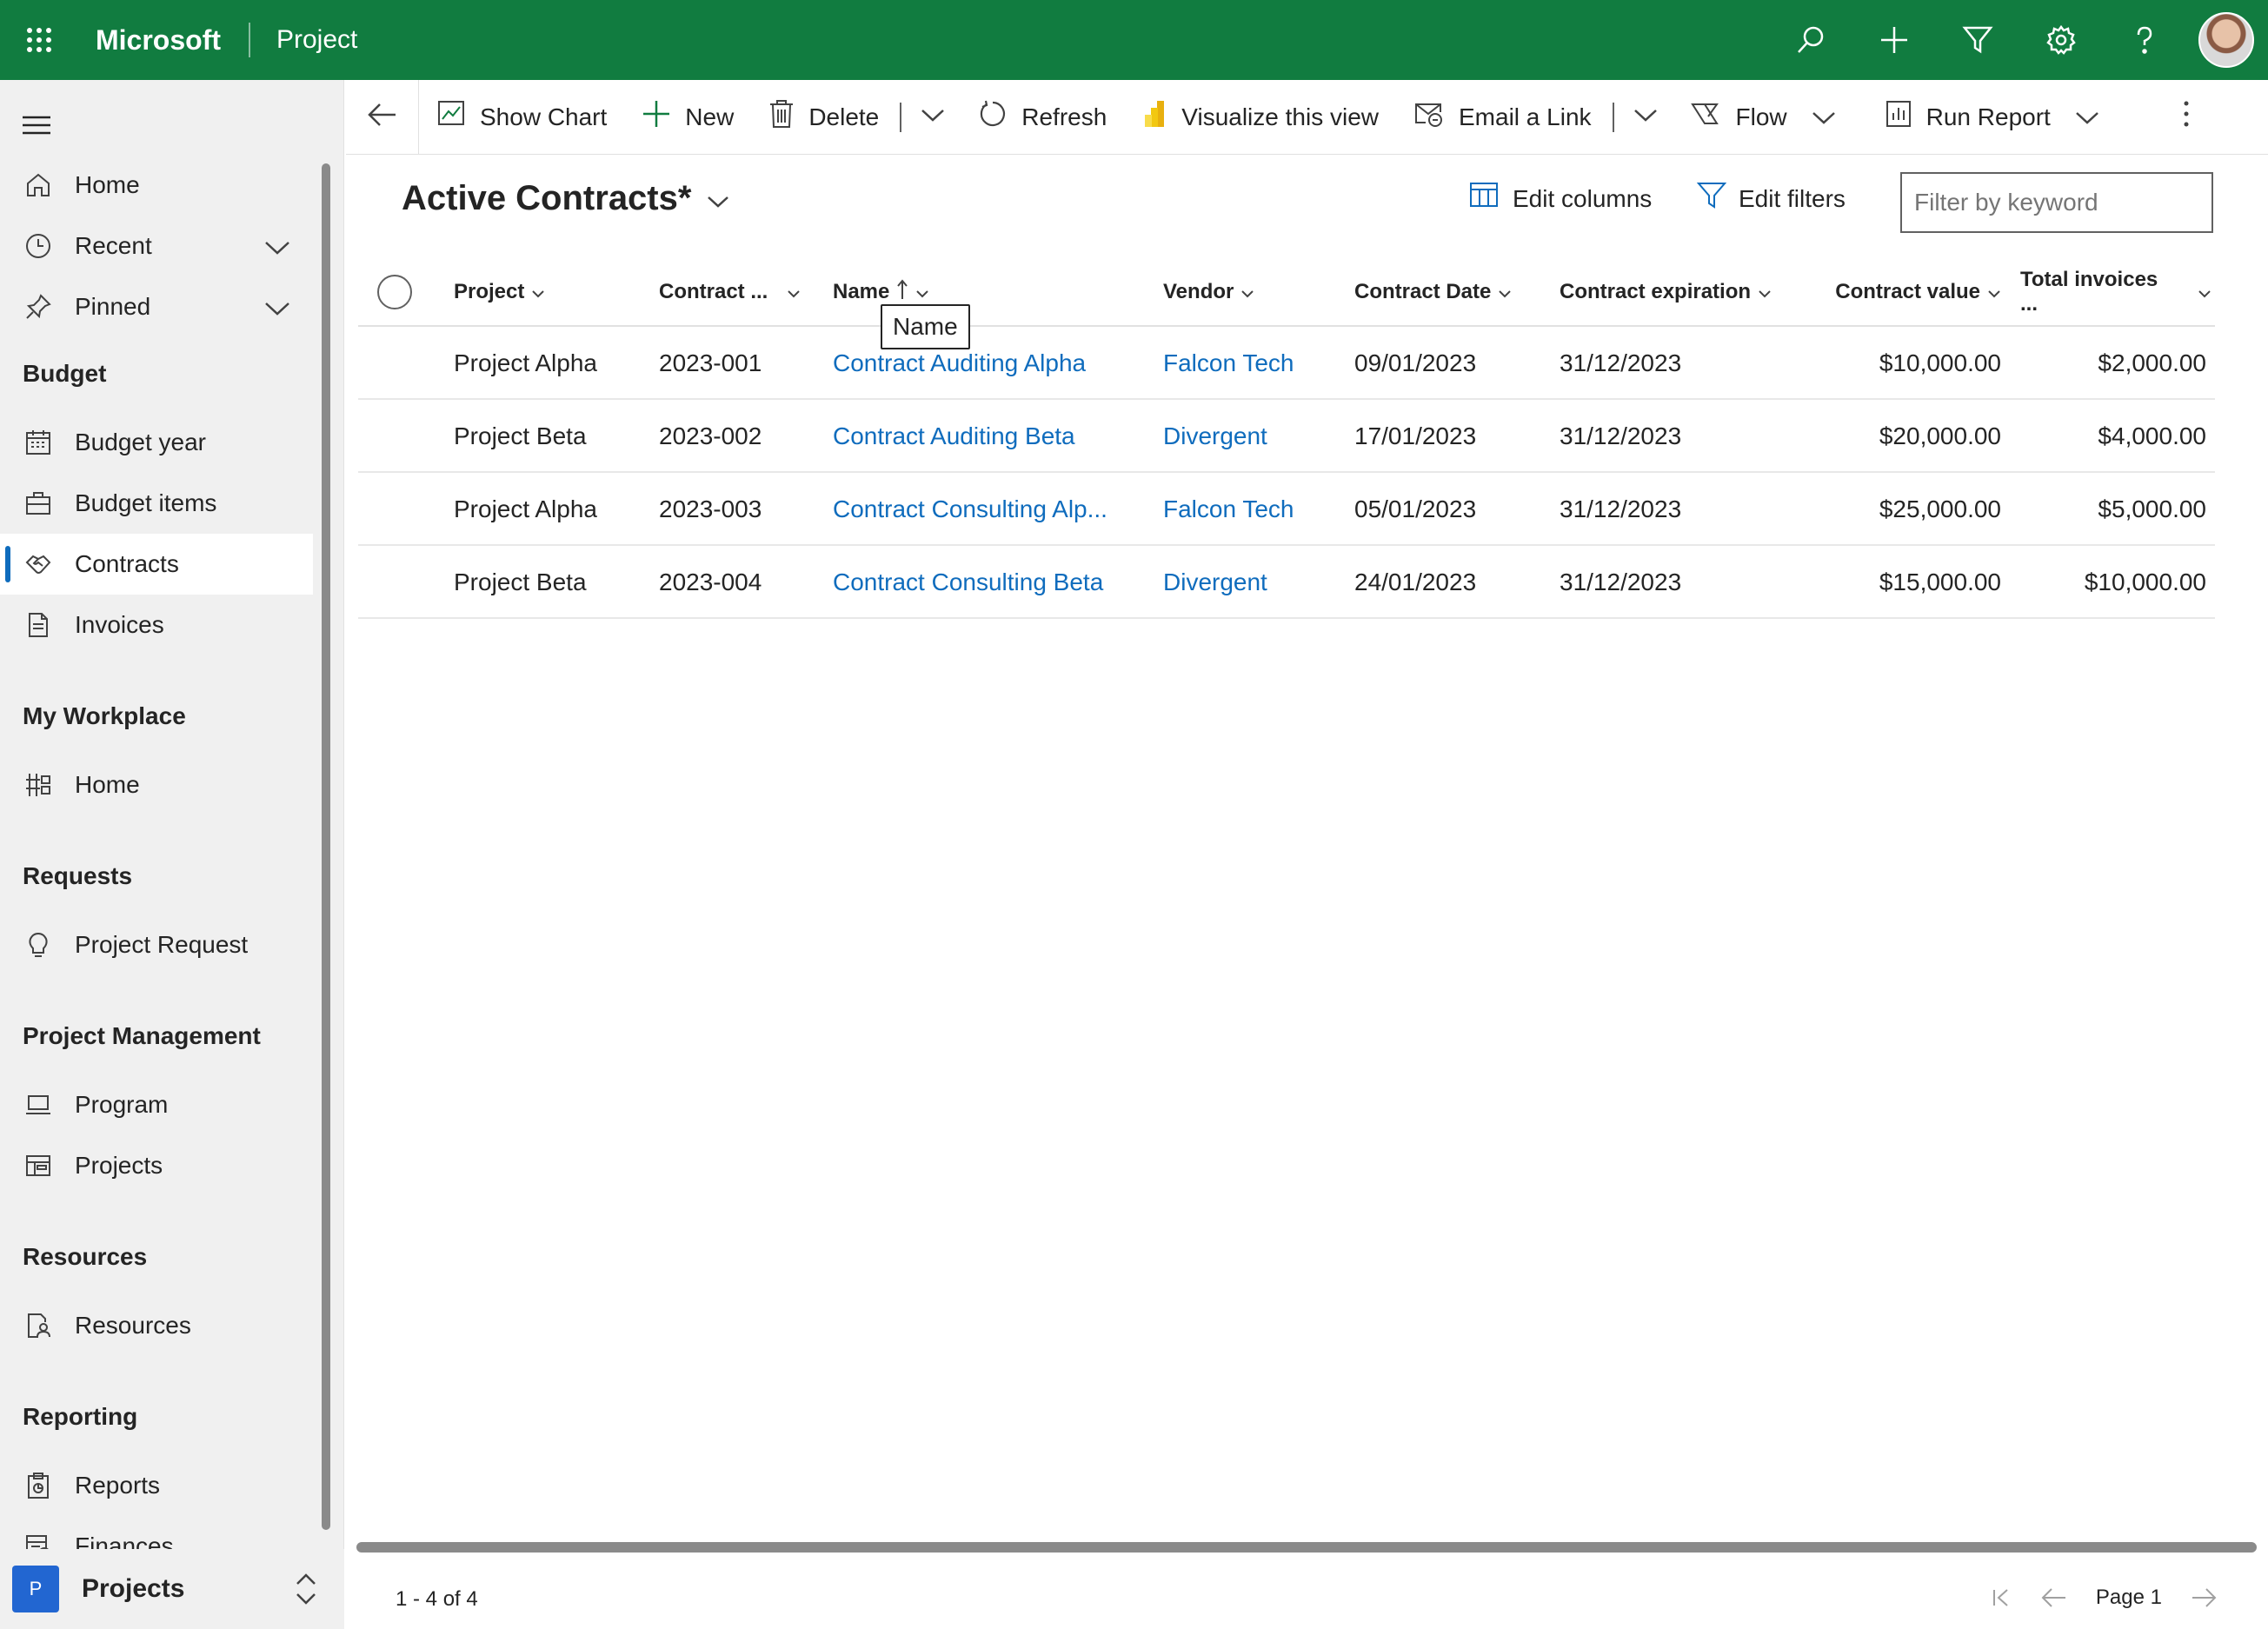  Describe the element at coordinates (2152, 508) in the screenshot. I see `cell-total-invoices: $5,000.00` at that location.